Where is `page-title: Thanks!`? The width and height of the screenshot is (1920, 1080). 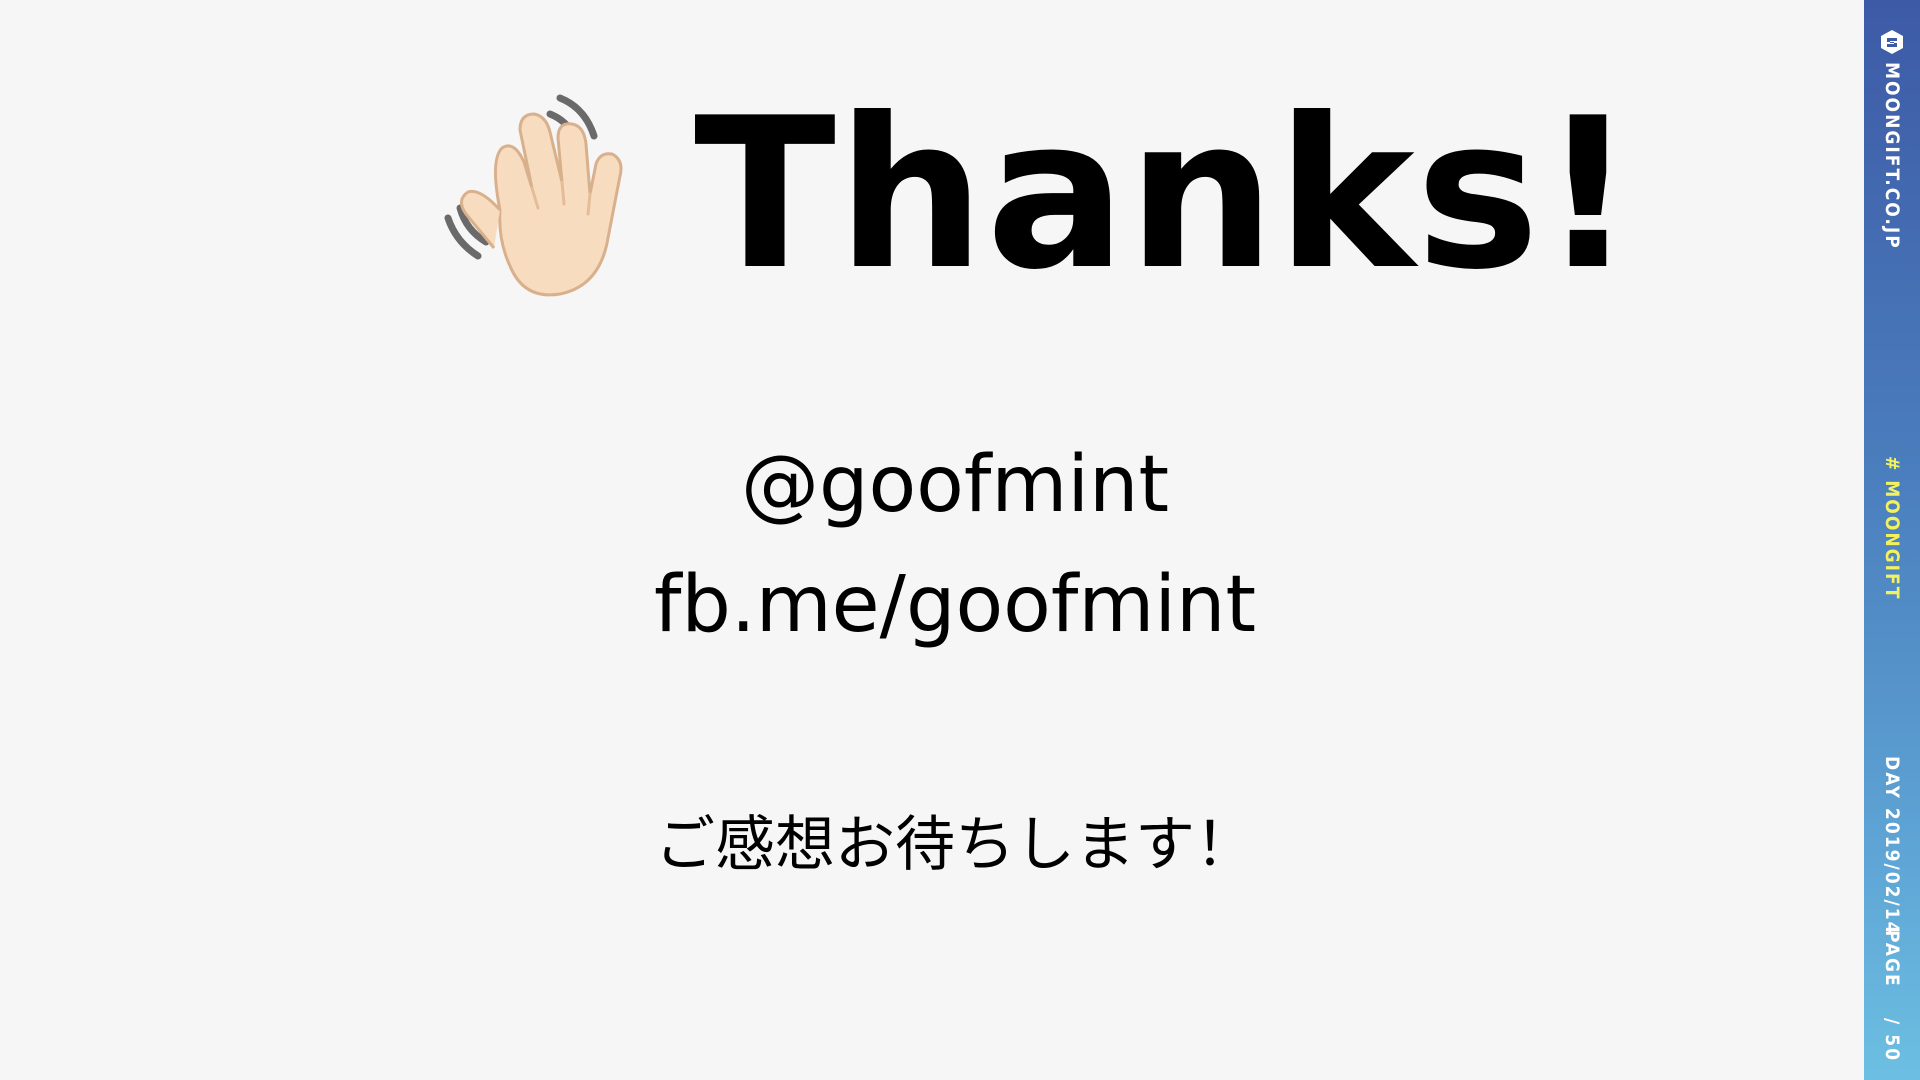
page-title: Thanks! is located at coordinates (1165, 195).